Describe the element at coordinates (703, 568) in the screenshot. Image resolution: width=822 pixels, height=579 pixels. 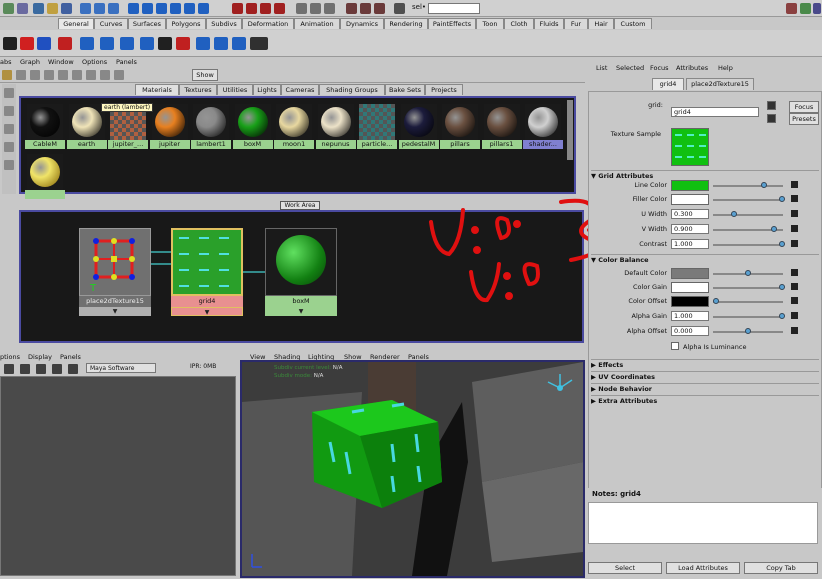
I see `load-attributes-button: Load Attributes` at that location.